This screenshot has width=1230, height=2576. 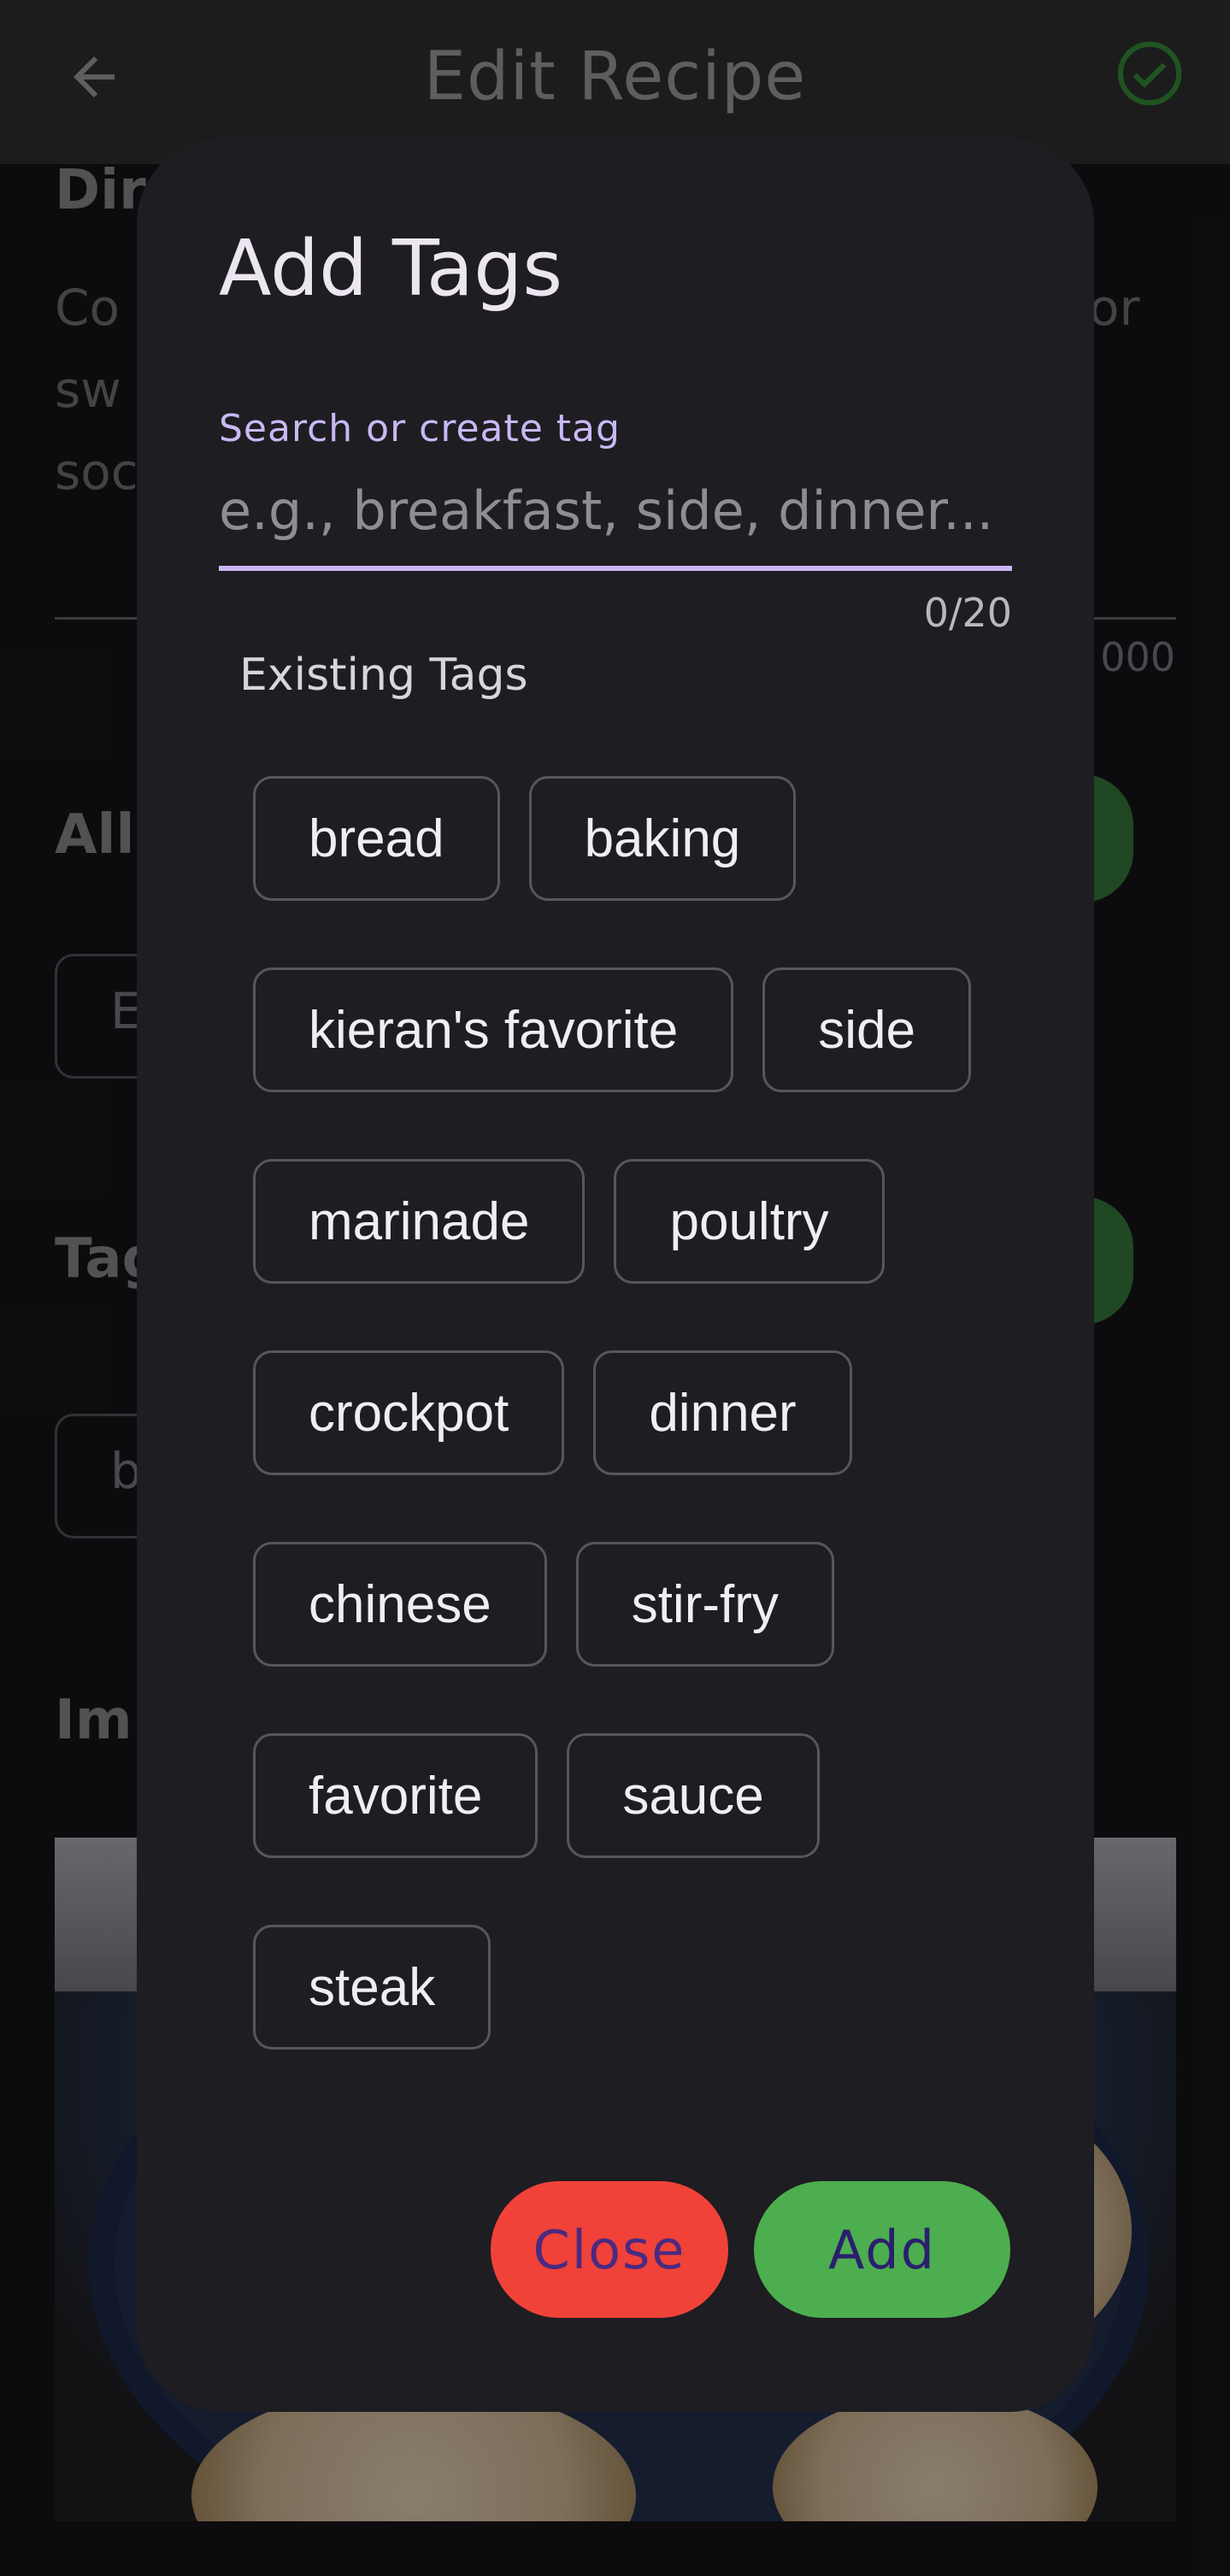 I want to click on tag-chip-dinner: dinner, so click(x=722, y=1412).